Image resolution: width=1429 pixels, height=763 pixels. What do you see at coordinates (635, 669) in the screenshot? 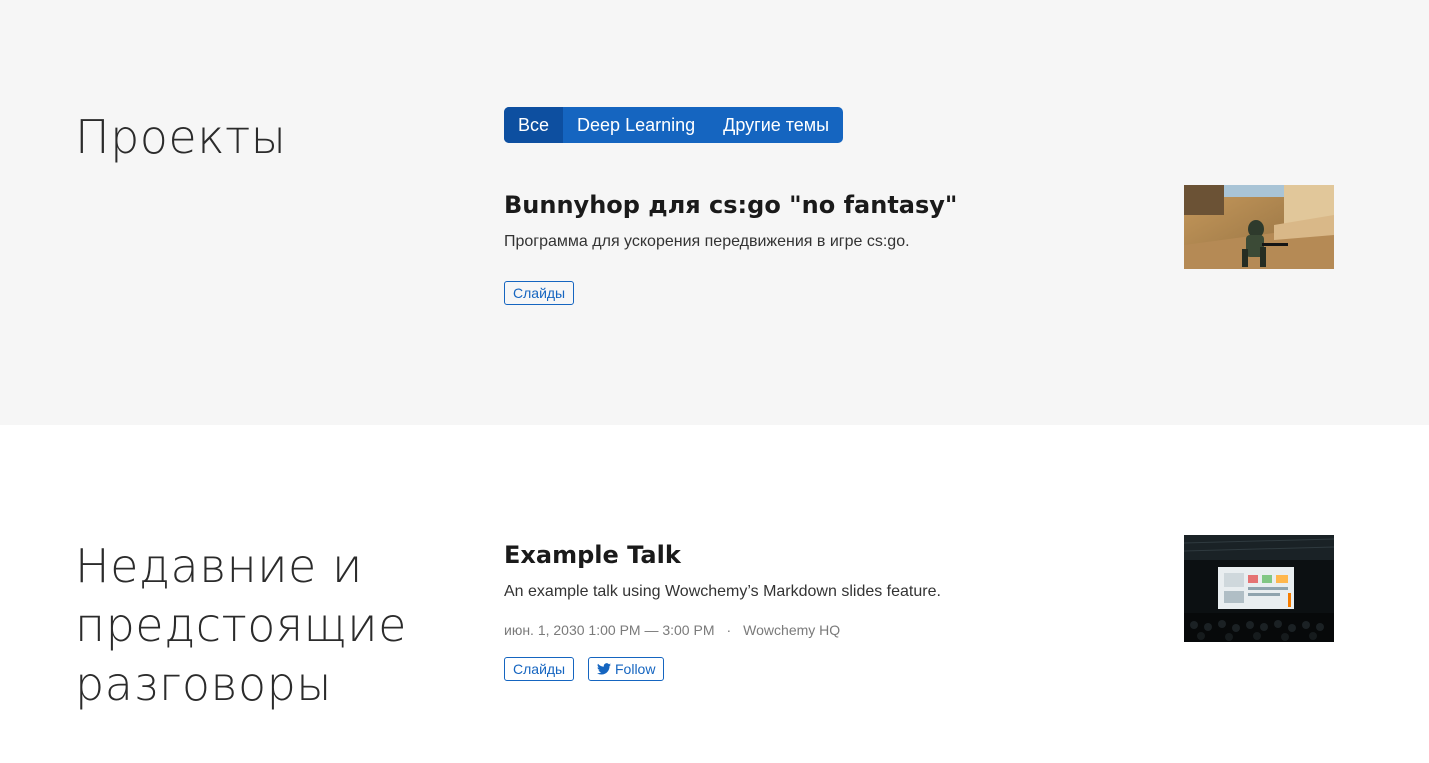
I see `follow-label: Follow` at bounding box center [635, 669].